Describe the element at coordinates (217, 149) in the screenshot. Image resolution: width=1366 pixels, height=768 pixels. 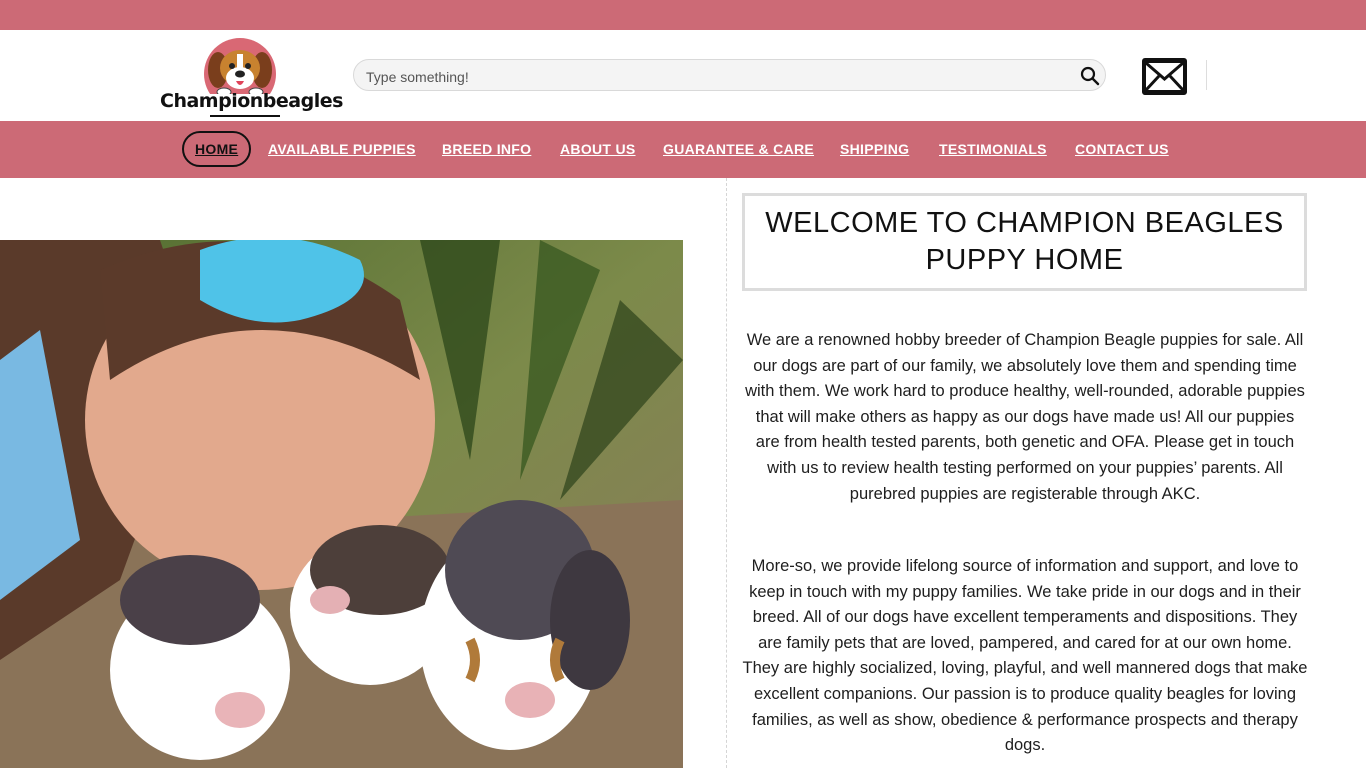
I see `nav-item-home: HOME` at that location.